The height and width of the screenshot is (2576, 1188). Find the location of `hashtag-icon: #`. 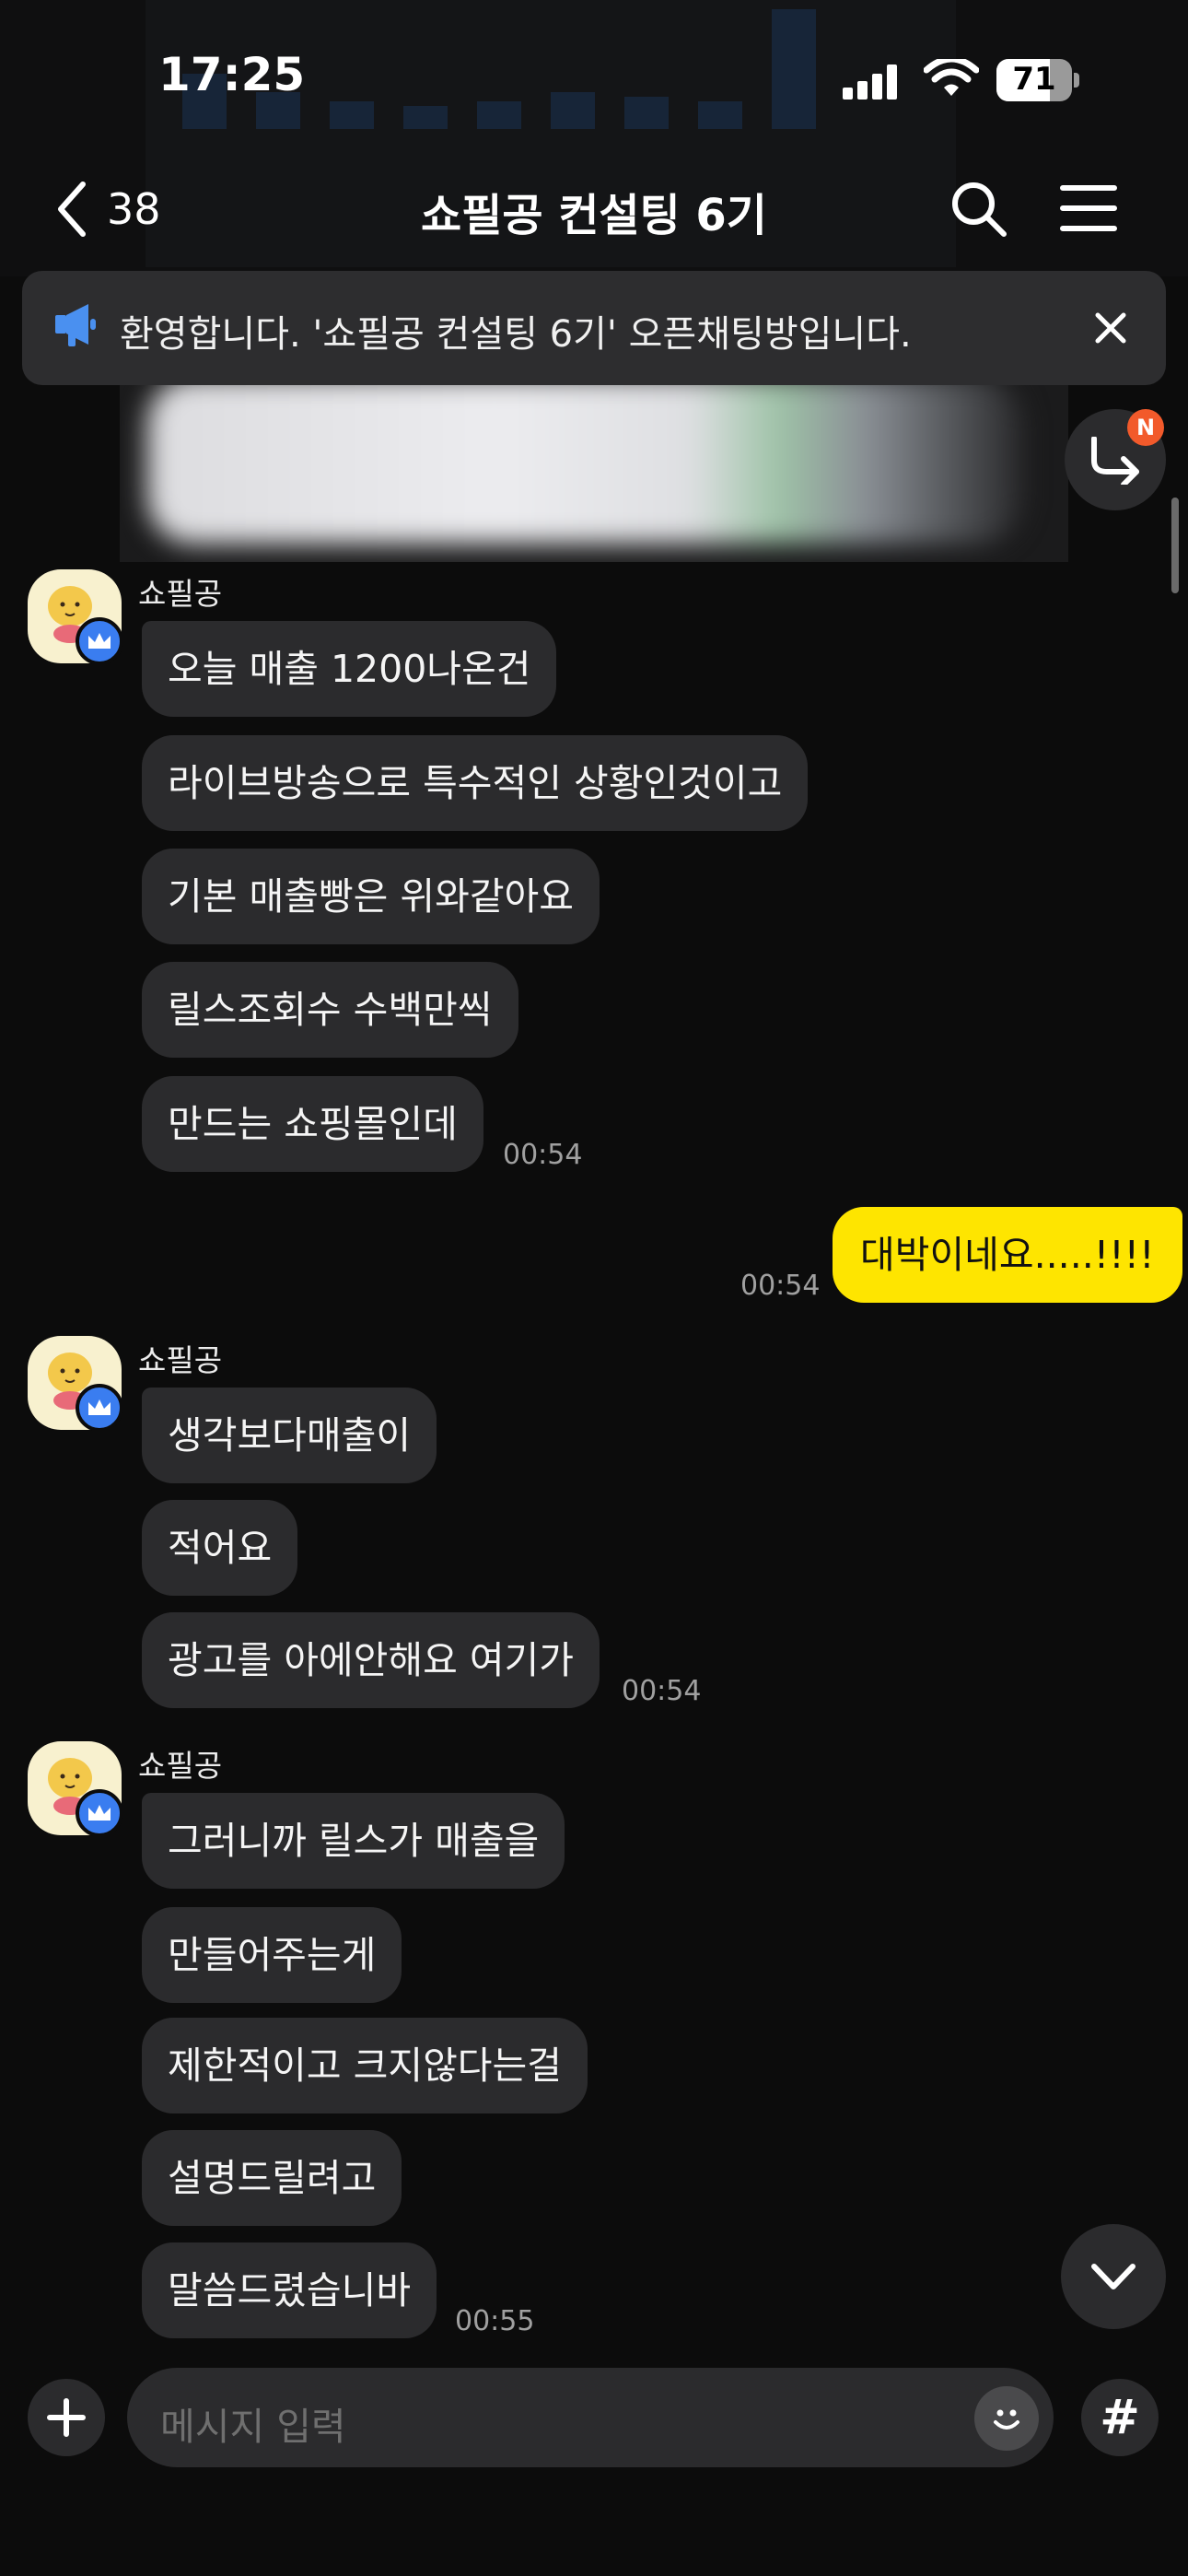

hashtag-icon: # is located at coordinates (1120, 2417).